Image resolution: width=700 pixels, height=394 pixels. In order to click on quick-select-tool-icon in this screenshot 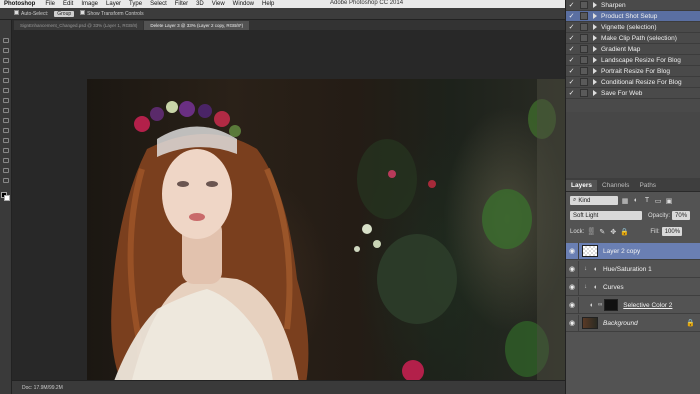, I will do `click(6, 70)`.